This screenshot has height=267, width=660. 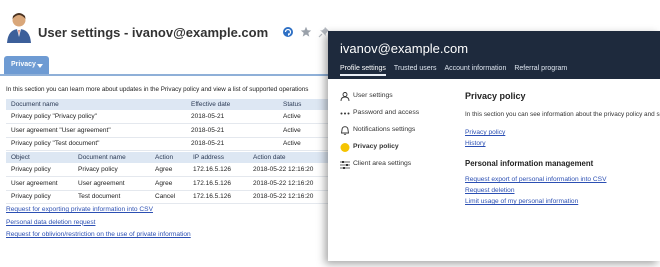 I want to click on sidebar-item-label: User settings, so click(x=373, y=95).